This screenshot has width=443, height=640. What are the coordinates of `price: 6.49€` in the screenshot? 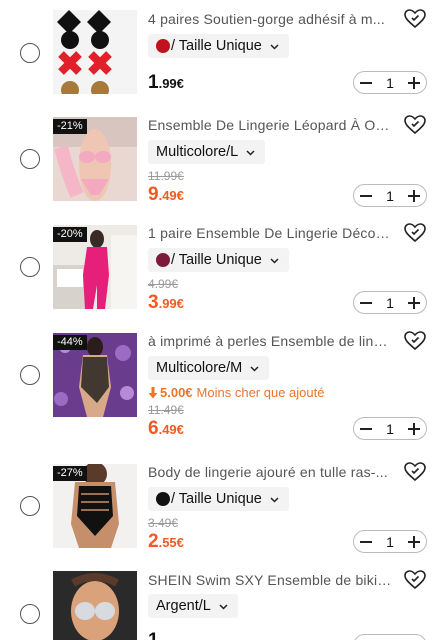 It's located at (166, 428).